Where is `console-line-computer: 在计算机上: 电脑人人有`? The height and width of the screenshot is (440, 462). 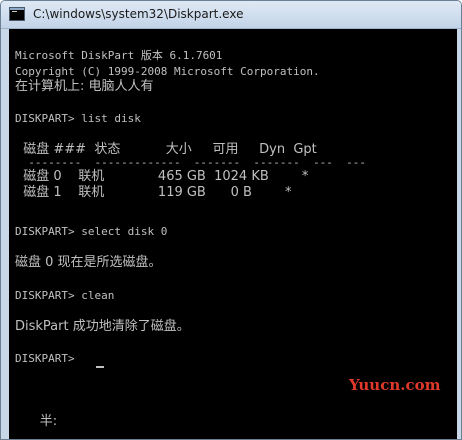
console-line-computer: 在计算机上: 电脑人人有 is located at coordinates (84, 86).